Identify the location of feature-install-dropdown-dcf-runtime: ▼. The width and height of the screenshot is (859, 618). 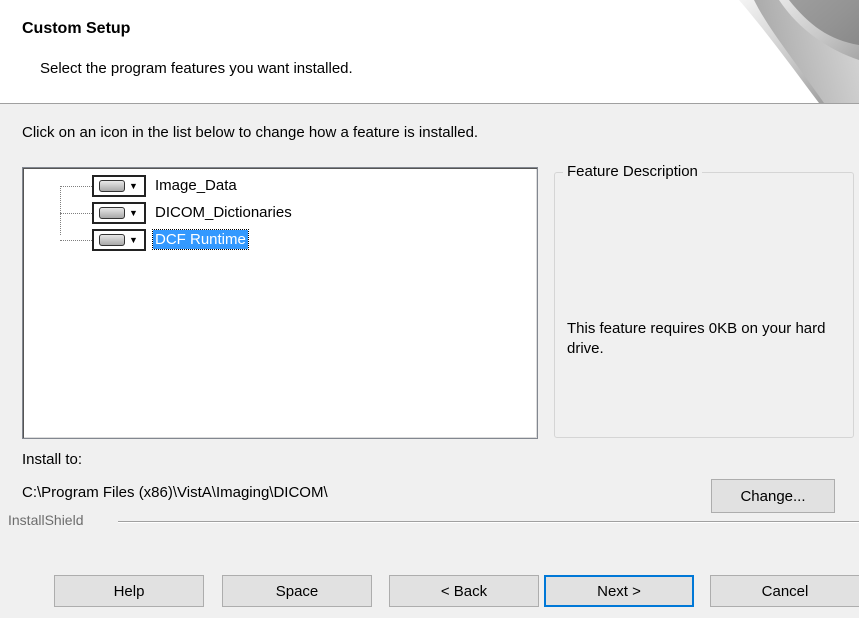
(119, 240).